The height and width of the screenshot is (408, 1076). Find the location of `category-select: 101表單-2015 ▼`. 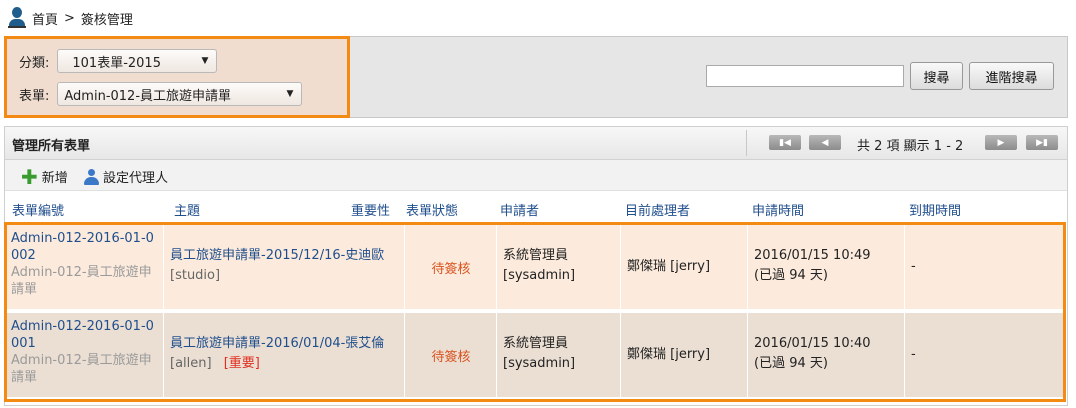

category-select: 101表單-2015 ▼ is located at coordinates (137, 61).